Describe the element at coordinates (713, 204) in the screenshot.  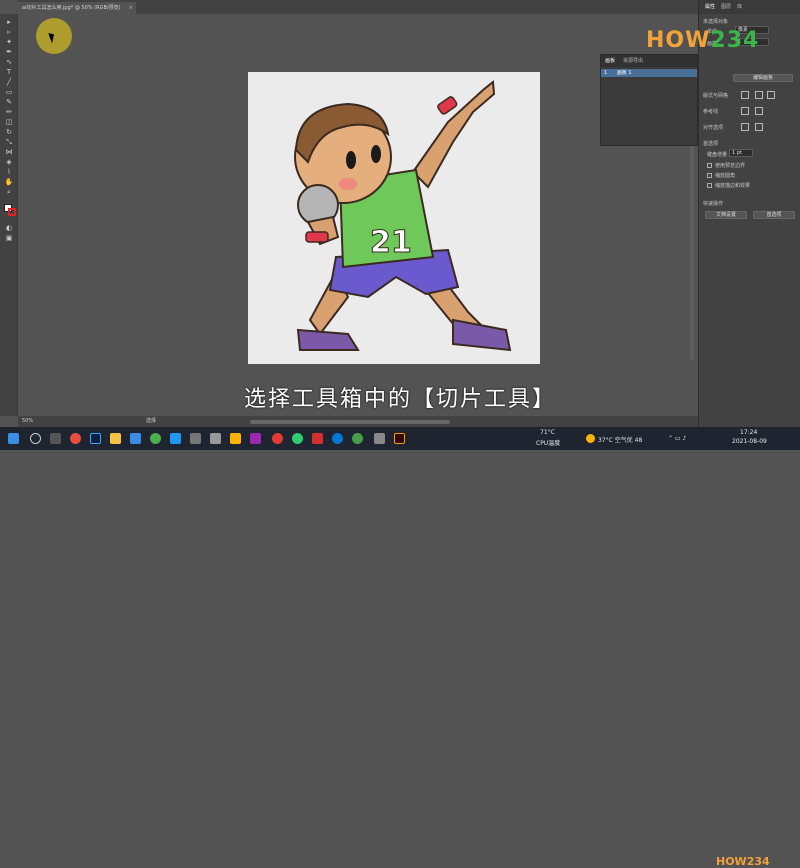
I see `quick-actions-section: 快速操作` at that location.